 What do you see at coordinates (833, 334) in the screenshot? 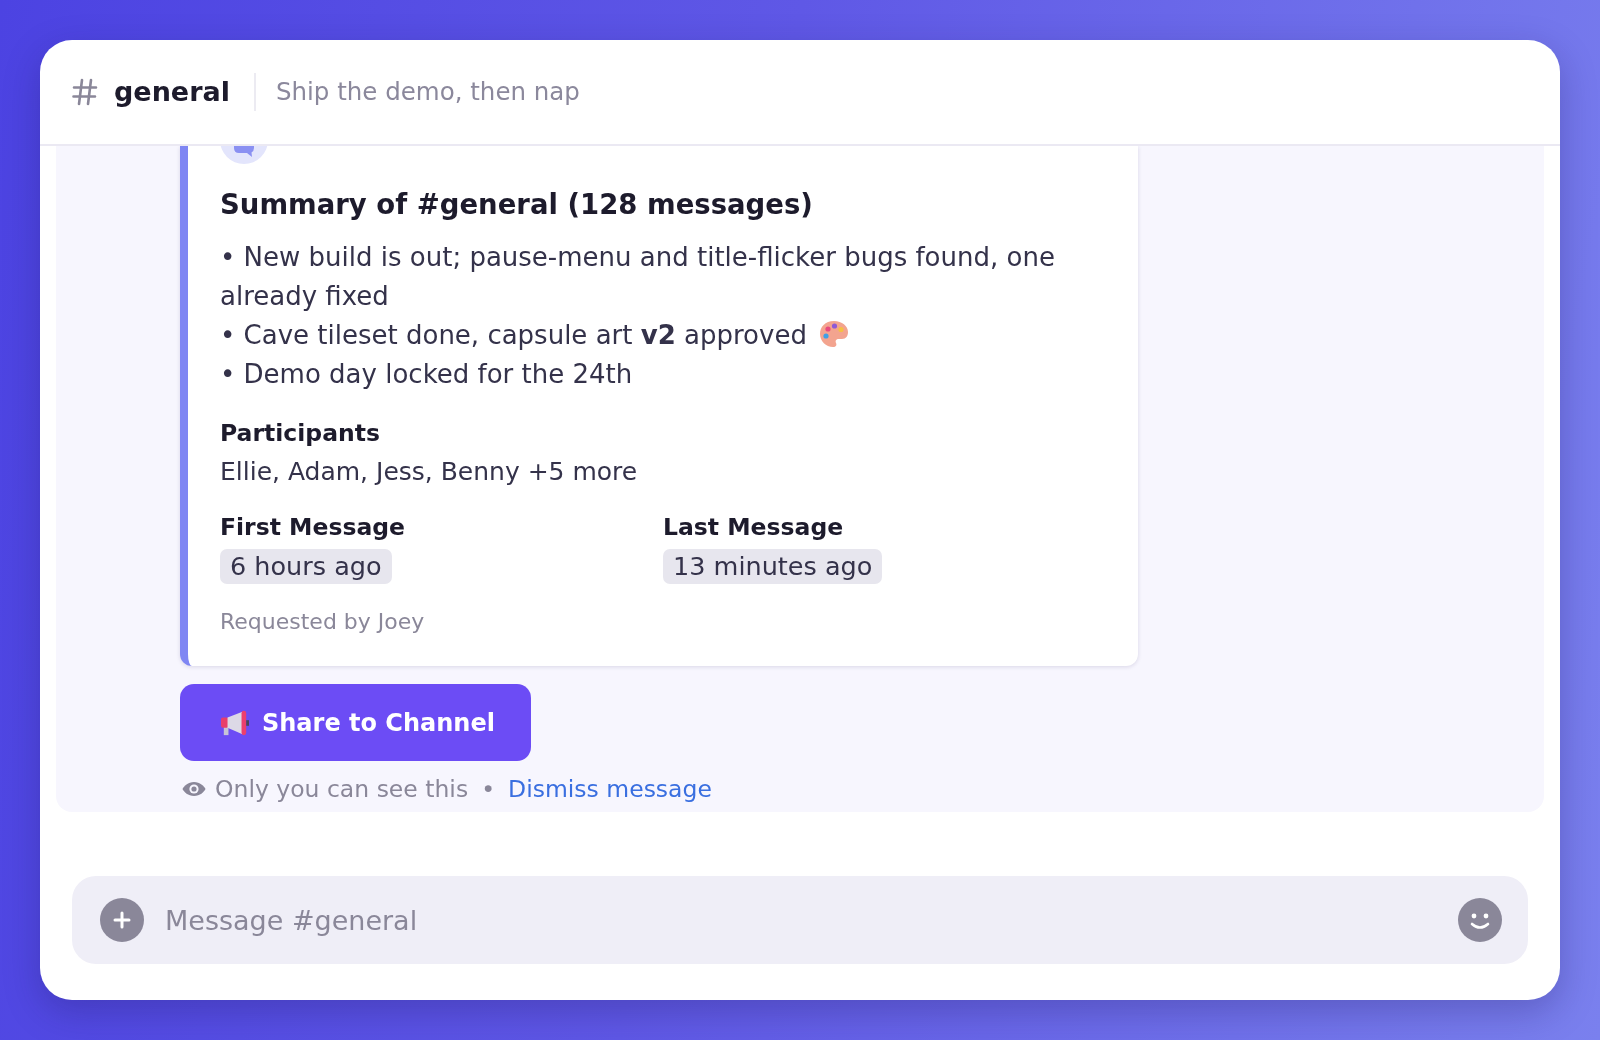
I see `palette-icon` at bounding box center [833, 334].